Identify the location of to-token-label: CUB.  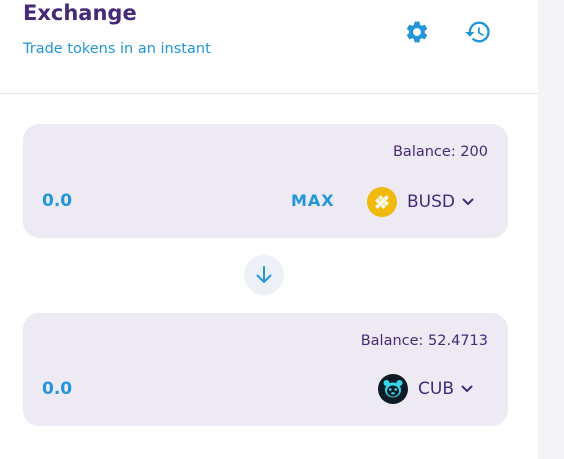
(436, 389).